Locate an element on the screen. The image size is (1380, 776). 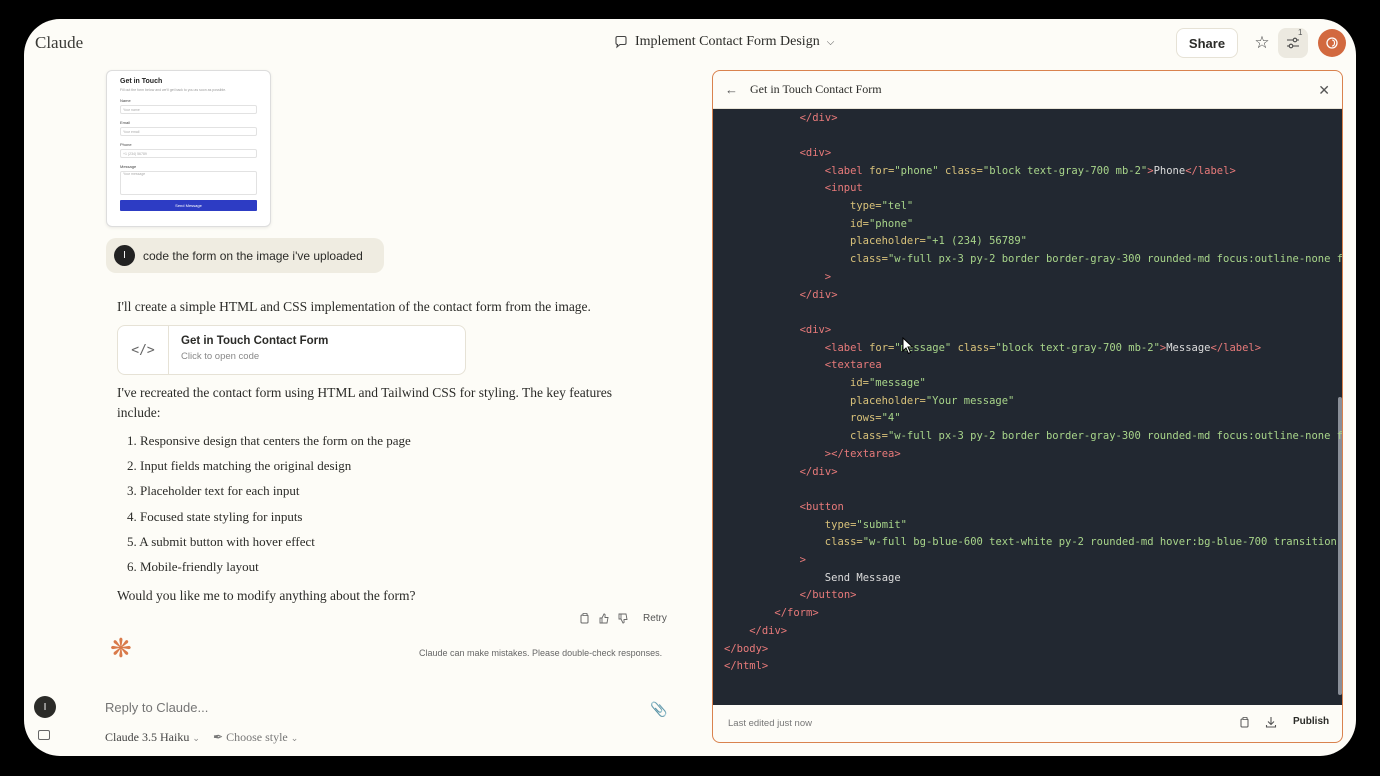
chat-title-menu: Implement Contact Form Design ⌵ is located at coordinates (724, 42).